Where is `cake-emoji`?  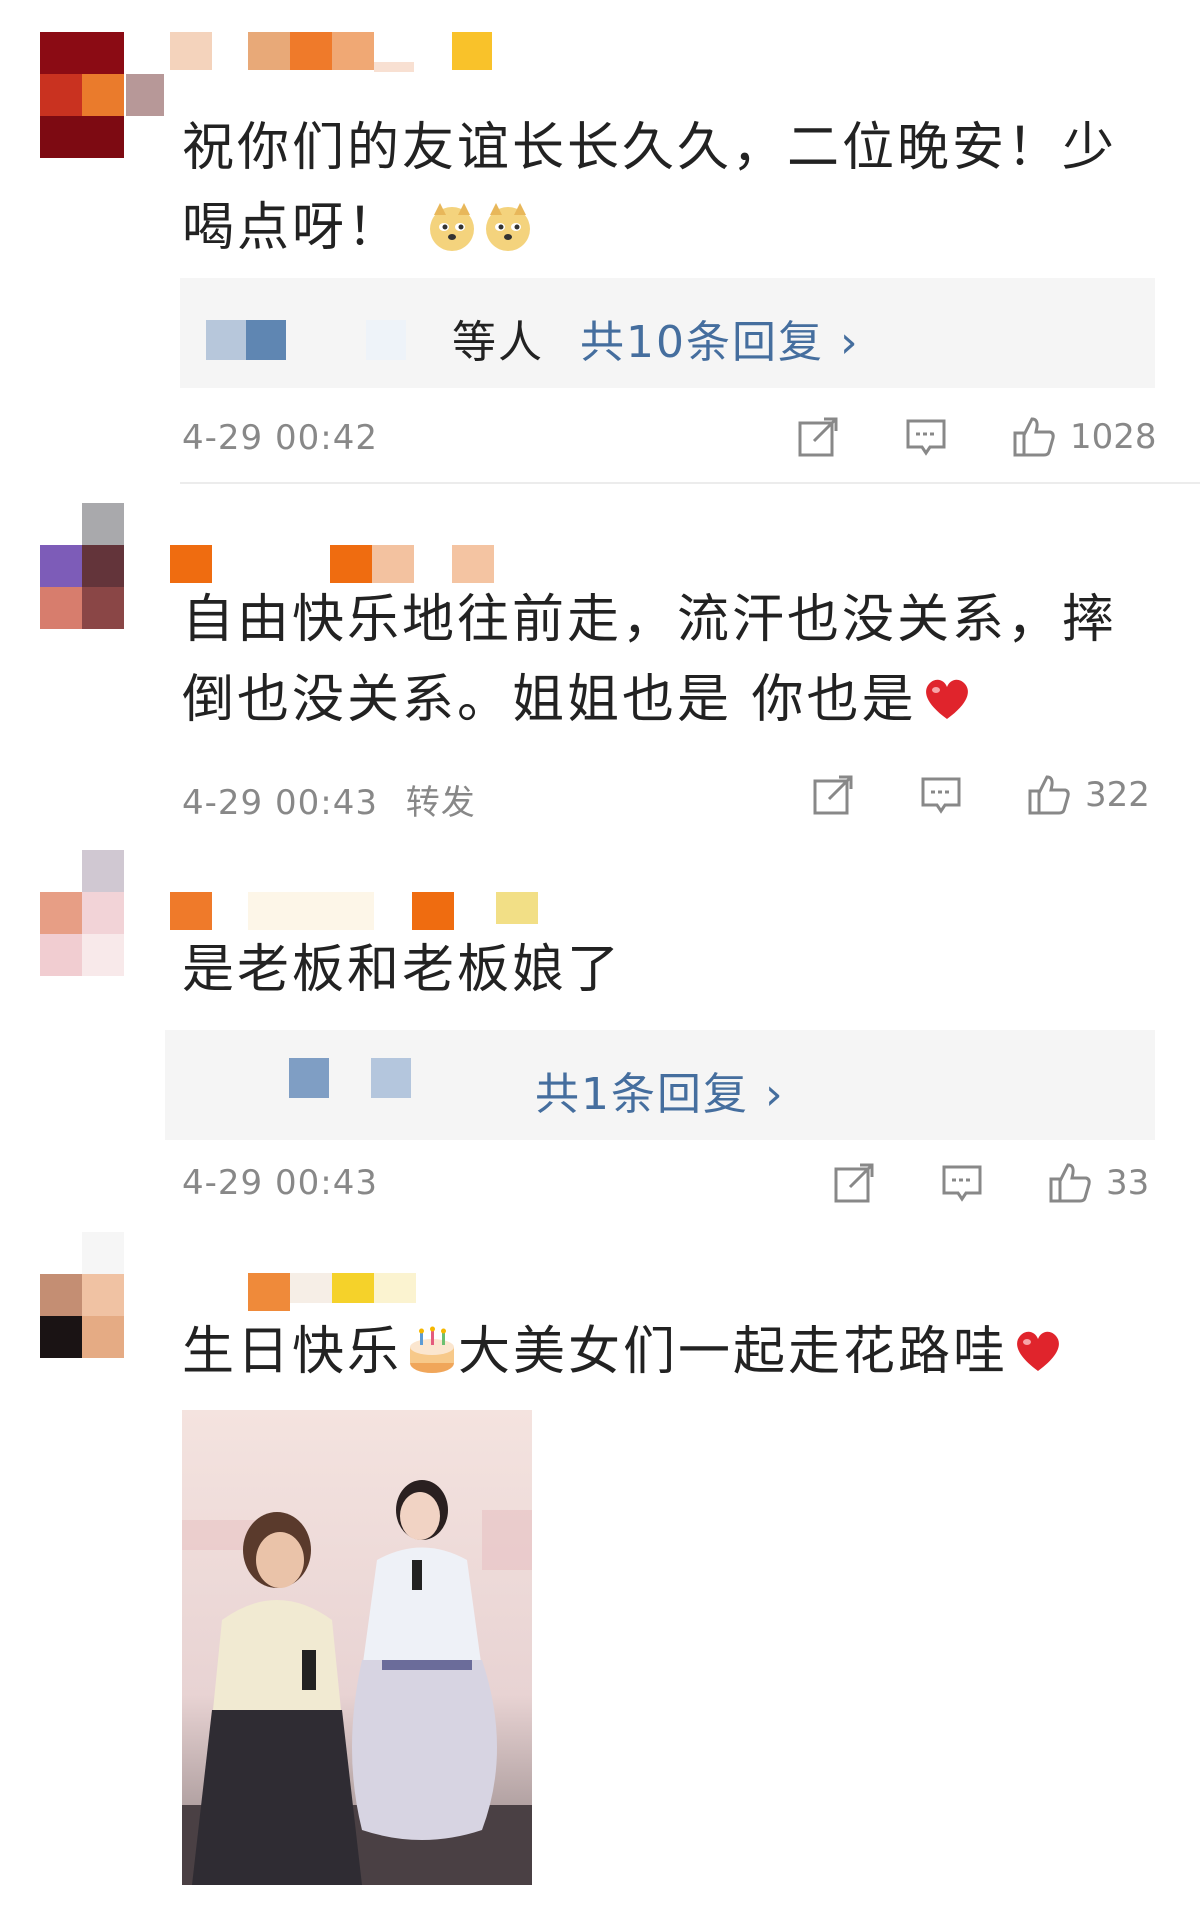 cake-emoji is located at coordinates (432, 1349).